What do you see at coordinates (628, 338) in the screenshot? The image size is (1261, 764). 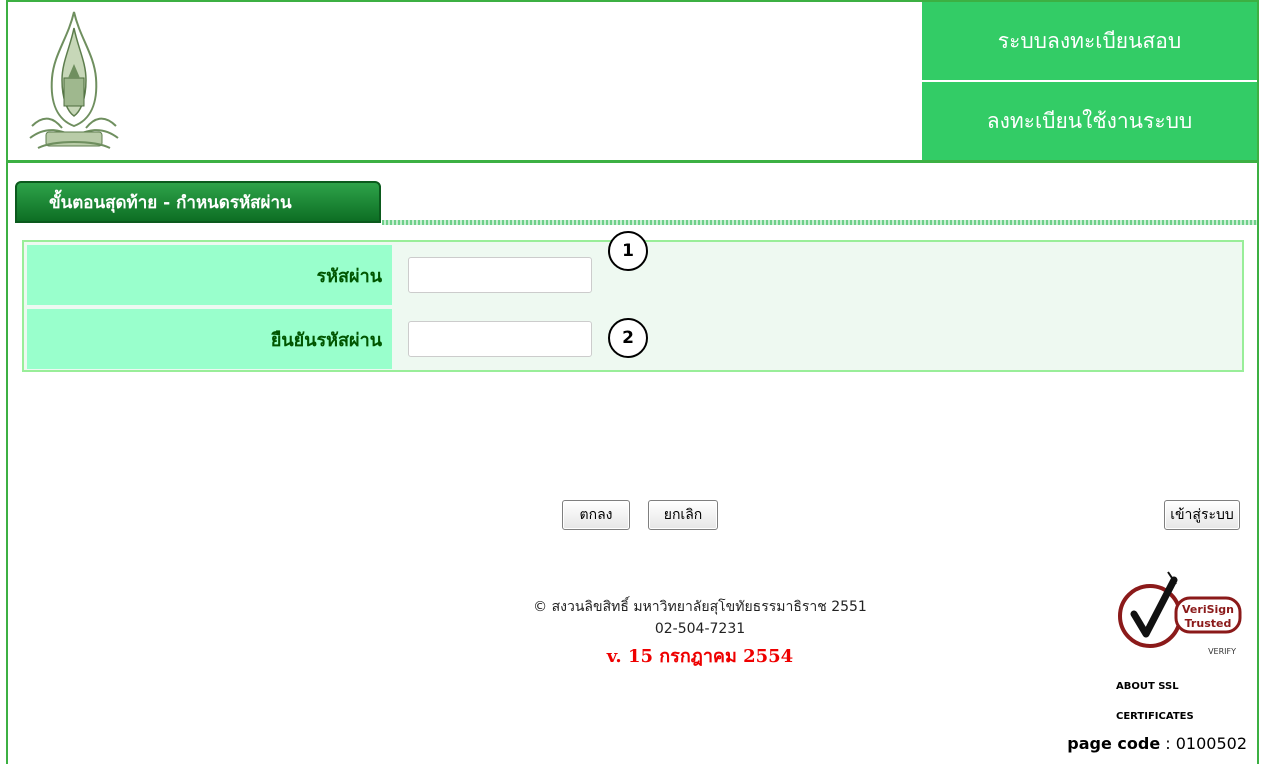 I see `annotation-marker-2: 2` at bounding box center [628, 338].